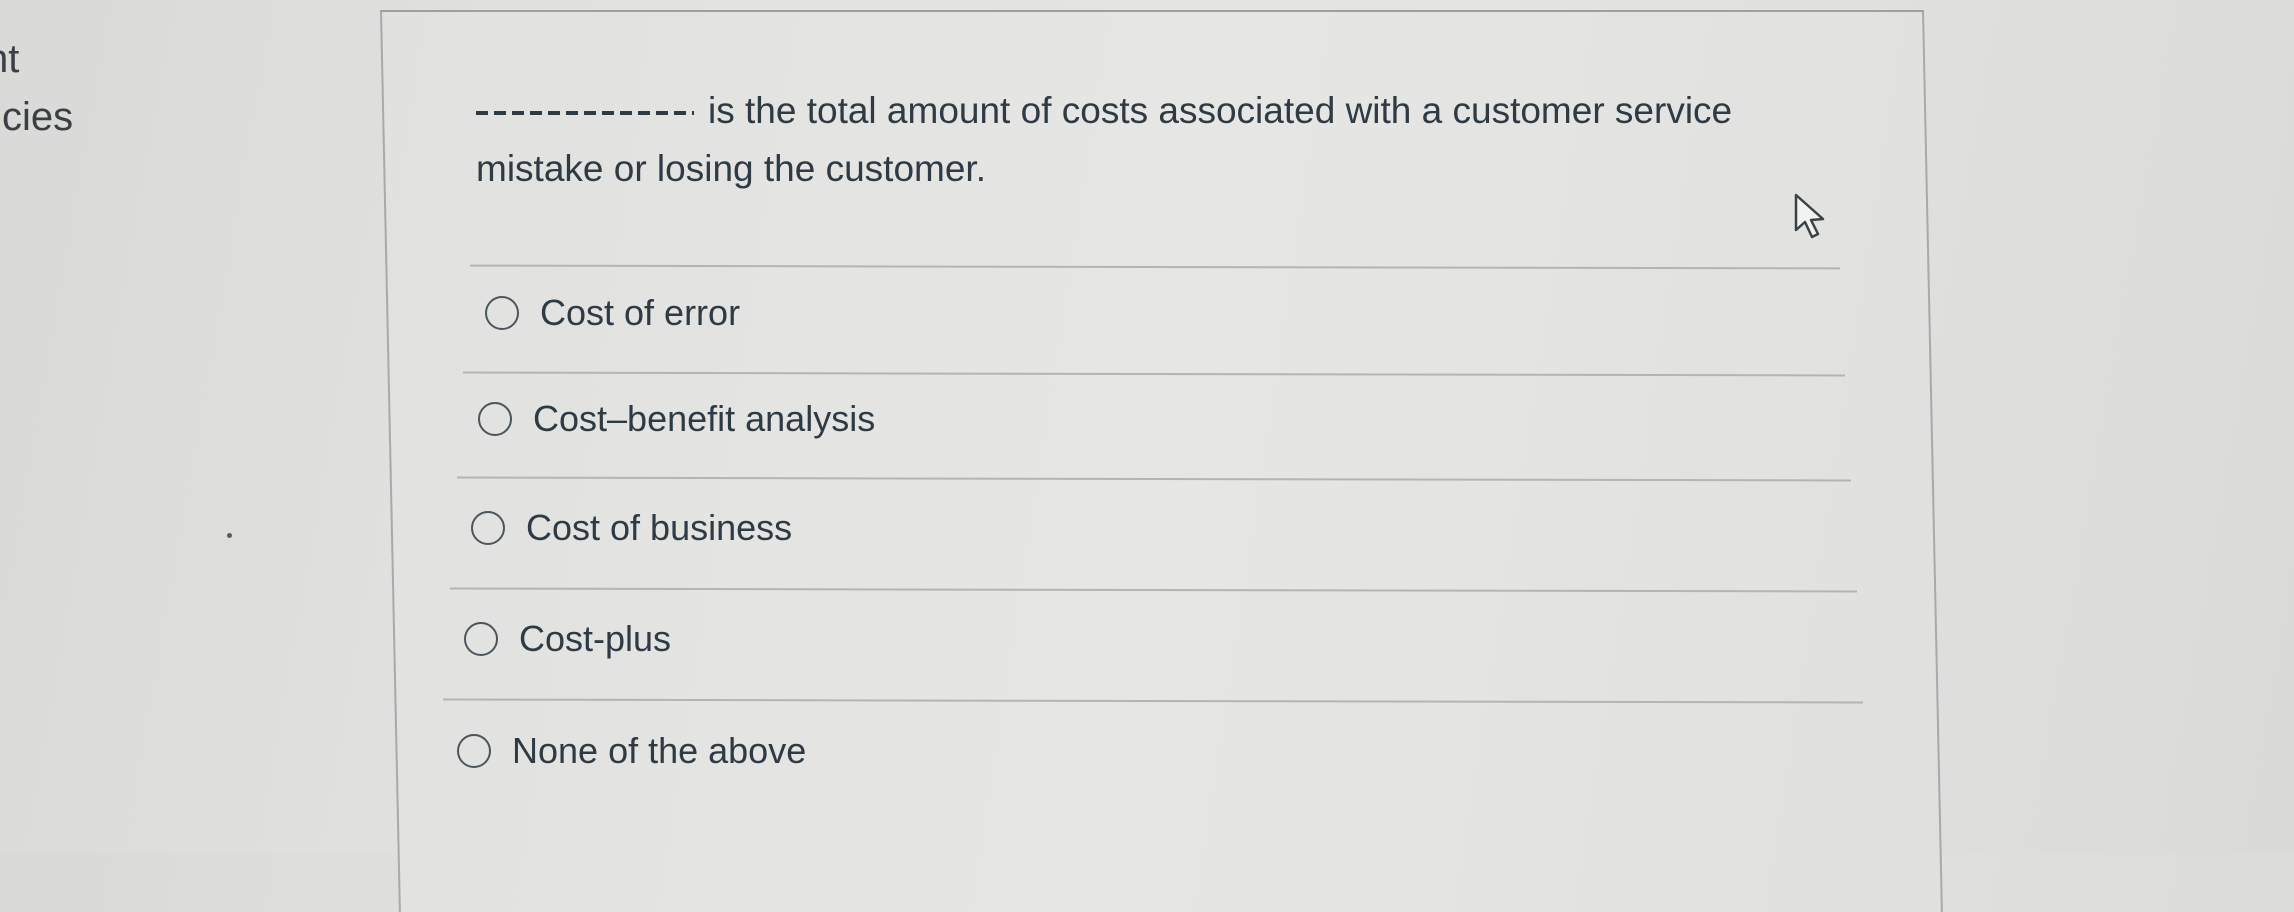 This screenshot has width=2294, height=912. Describe the element at coordinates (229, 535) in the screenshot. I see `background-dot` at that location.